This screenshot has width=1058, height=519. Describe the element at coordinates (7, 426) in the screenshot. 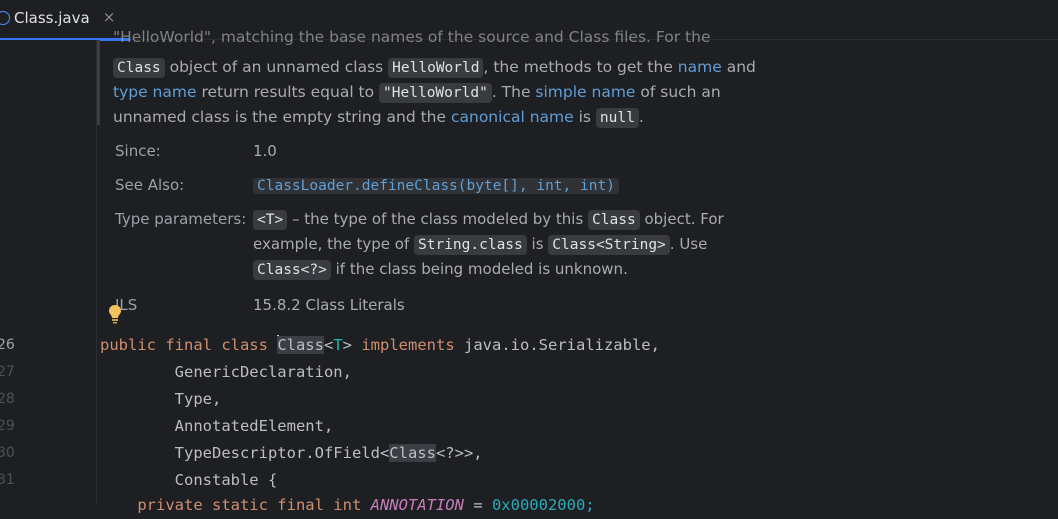

I see `line-number: 29` at that location.